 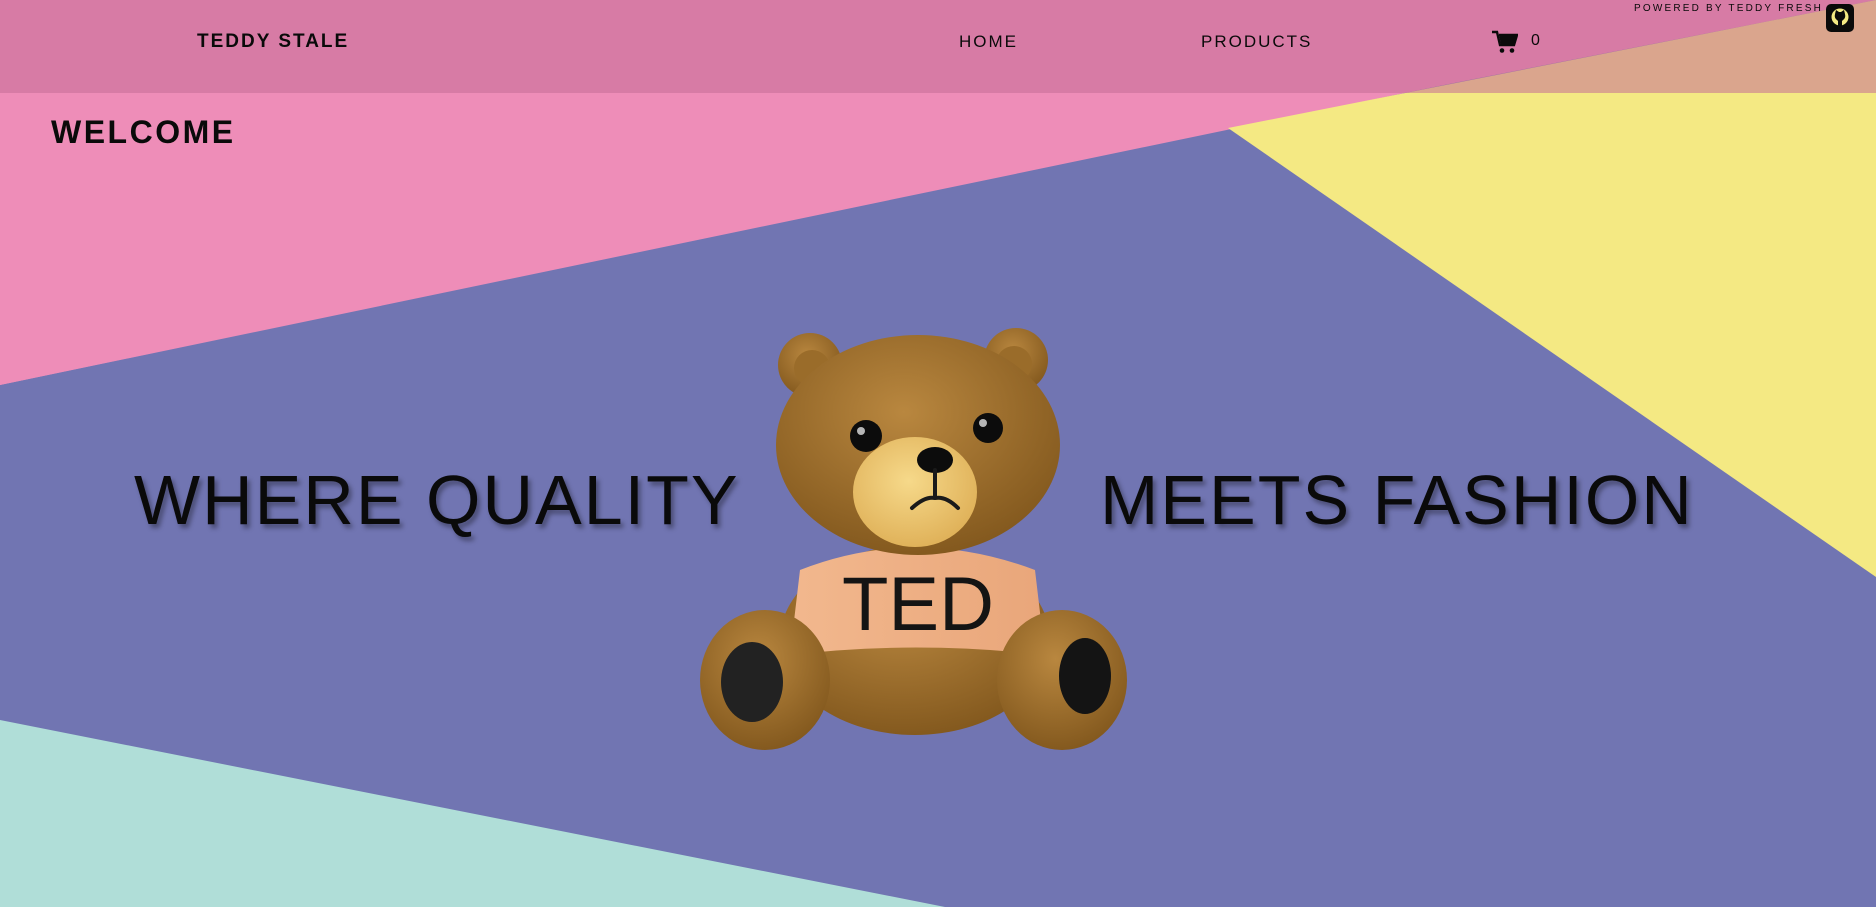 I want to click on welcome-heading: WELCOME, so click(x=143, y=132).